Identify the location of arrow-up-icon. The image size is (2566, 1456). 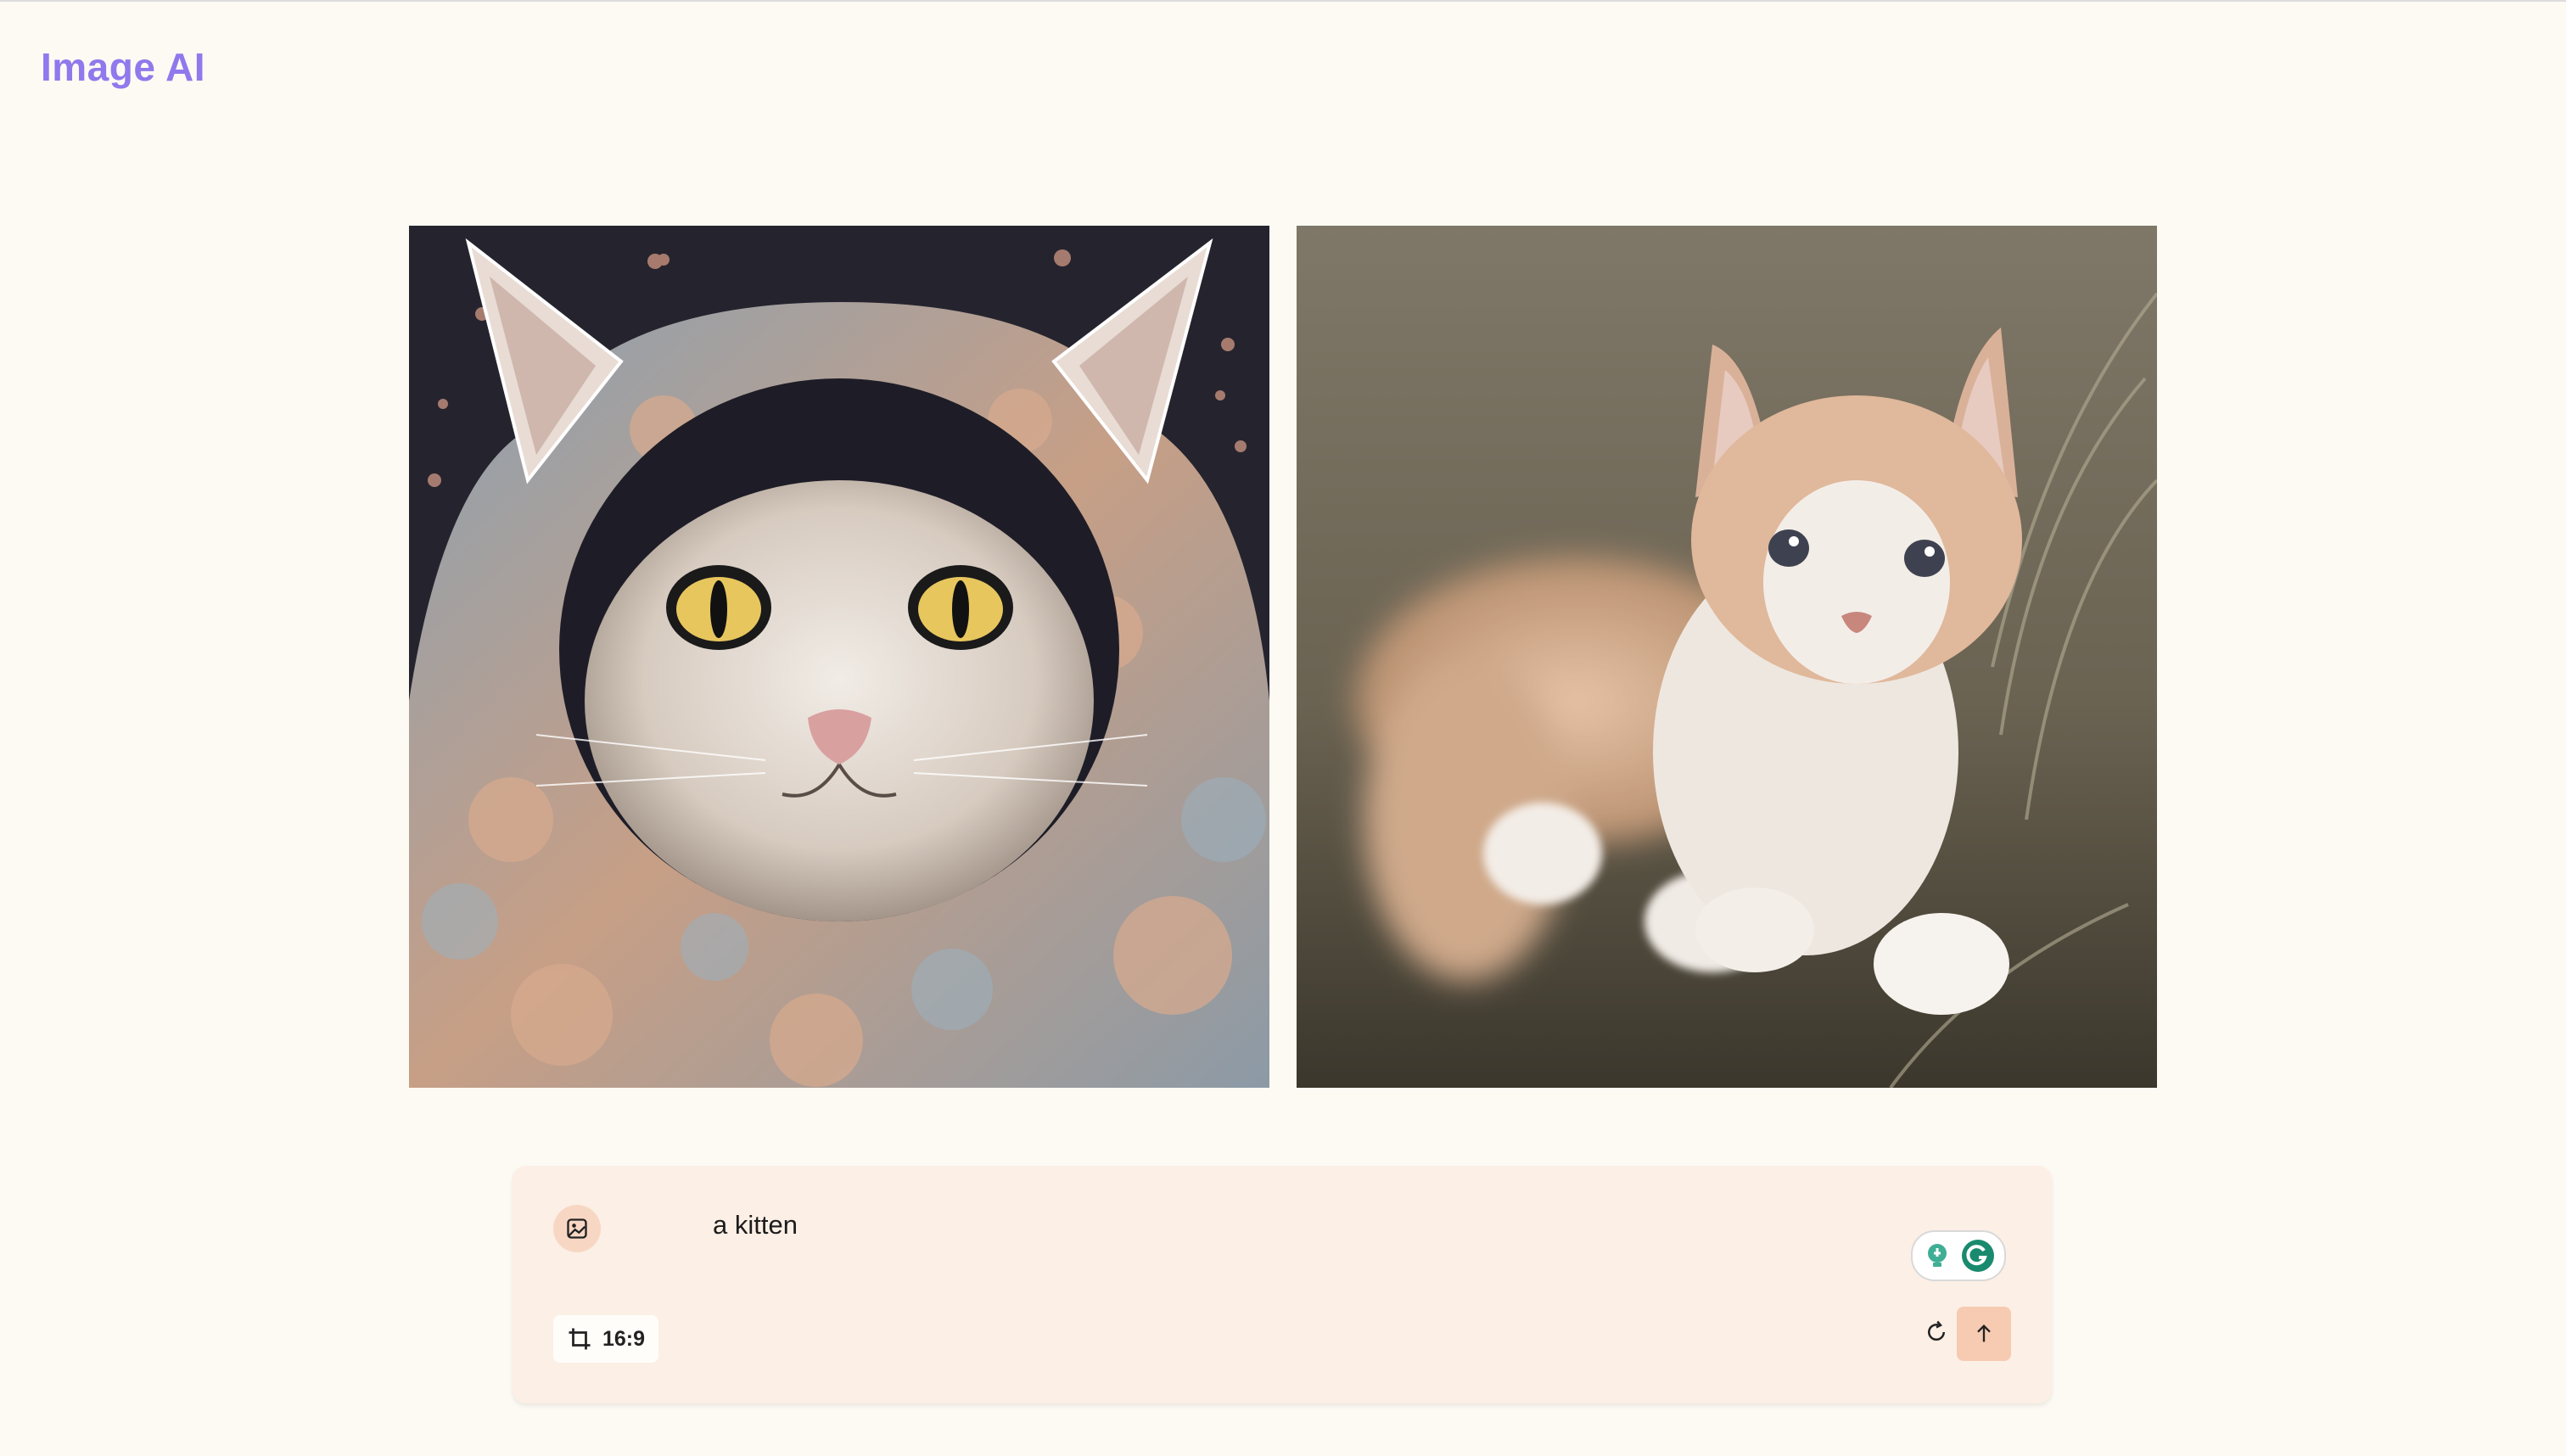
(1984, 1333).